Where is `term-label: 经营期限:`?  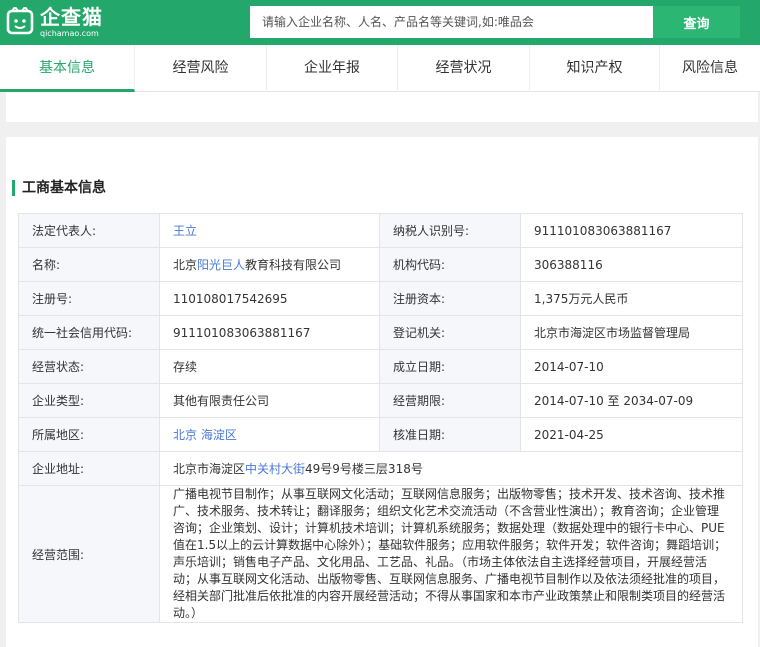 term-label: 经营期限: is located at coordinates (450, 400).